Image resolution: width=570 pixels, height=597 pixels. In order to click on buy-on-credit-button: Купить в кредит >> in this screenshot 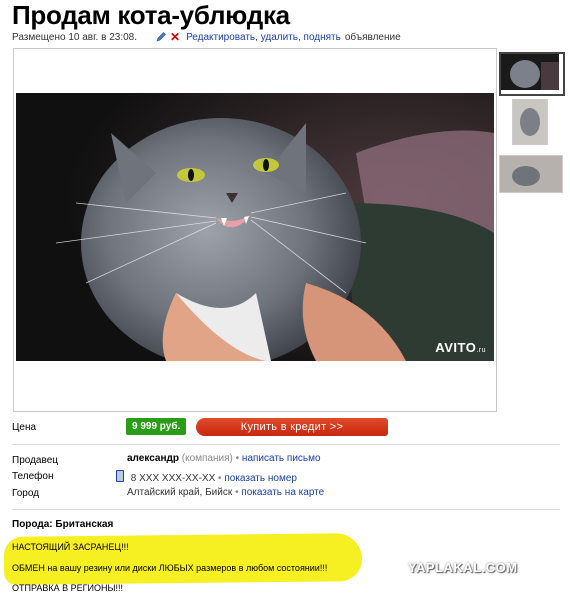, I will do `click(292, 427)`.